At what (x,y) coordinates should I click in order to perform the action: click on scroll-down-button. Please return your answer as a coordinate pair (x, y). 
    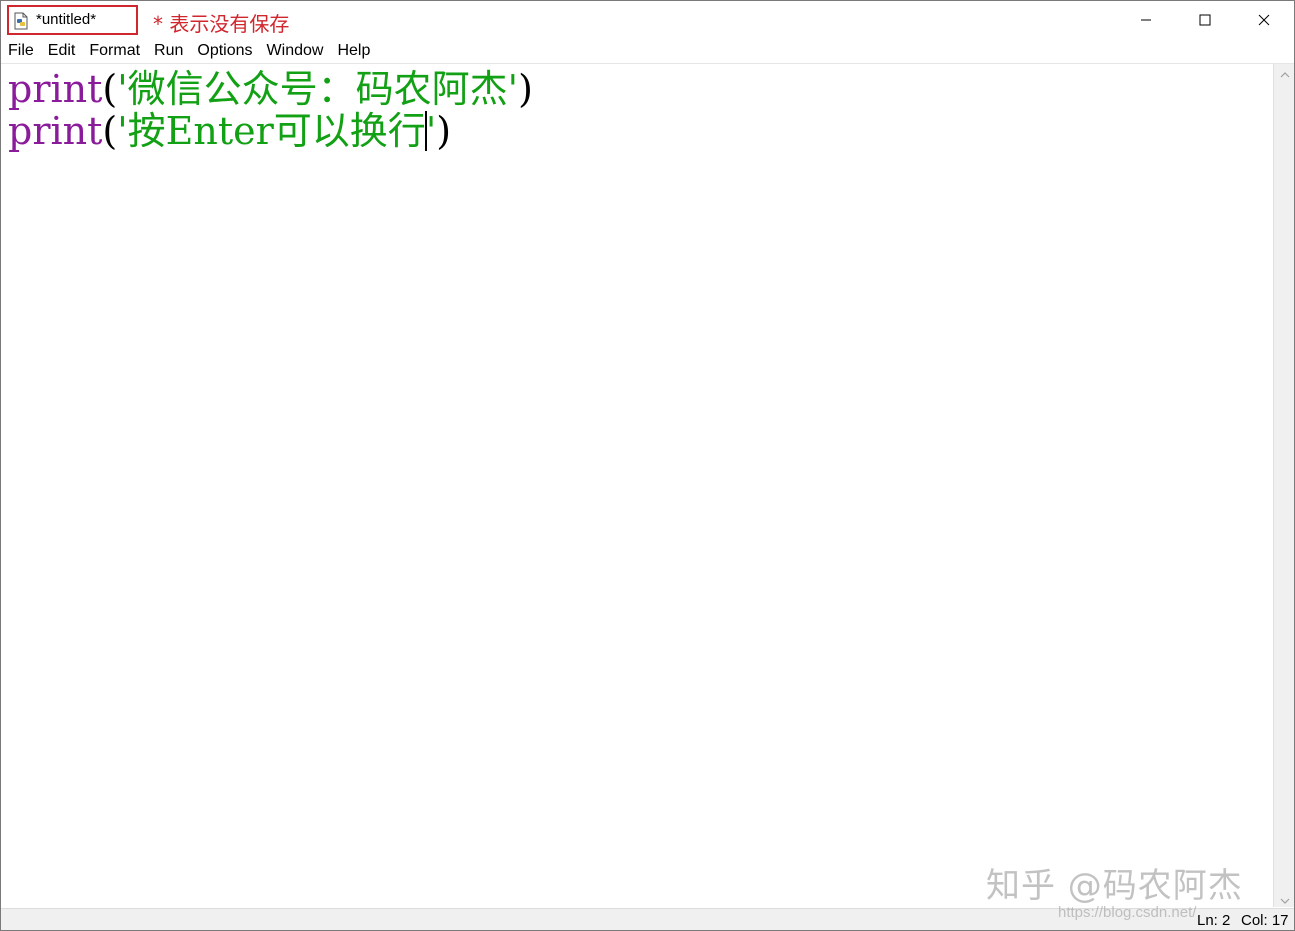
    Looking at the image, I should click on (1284, 898).